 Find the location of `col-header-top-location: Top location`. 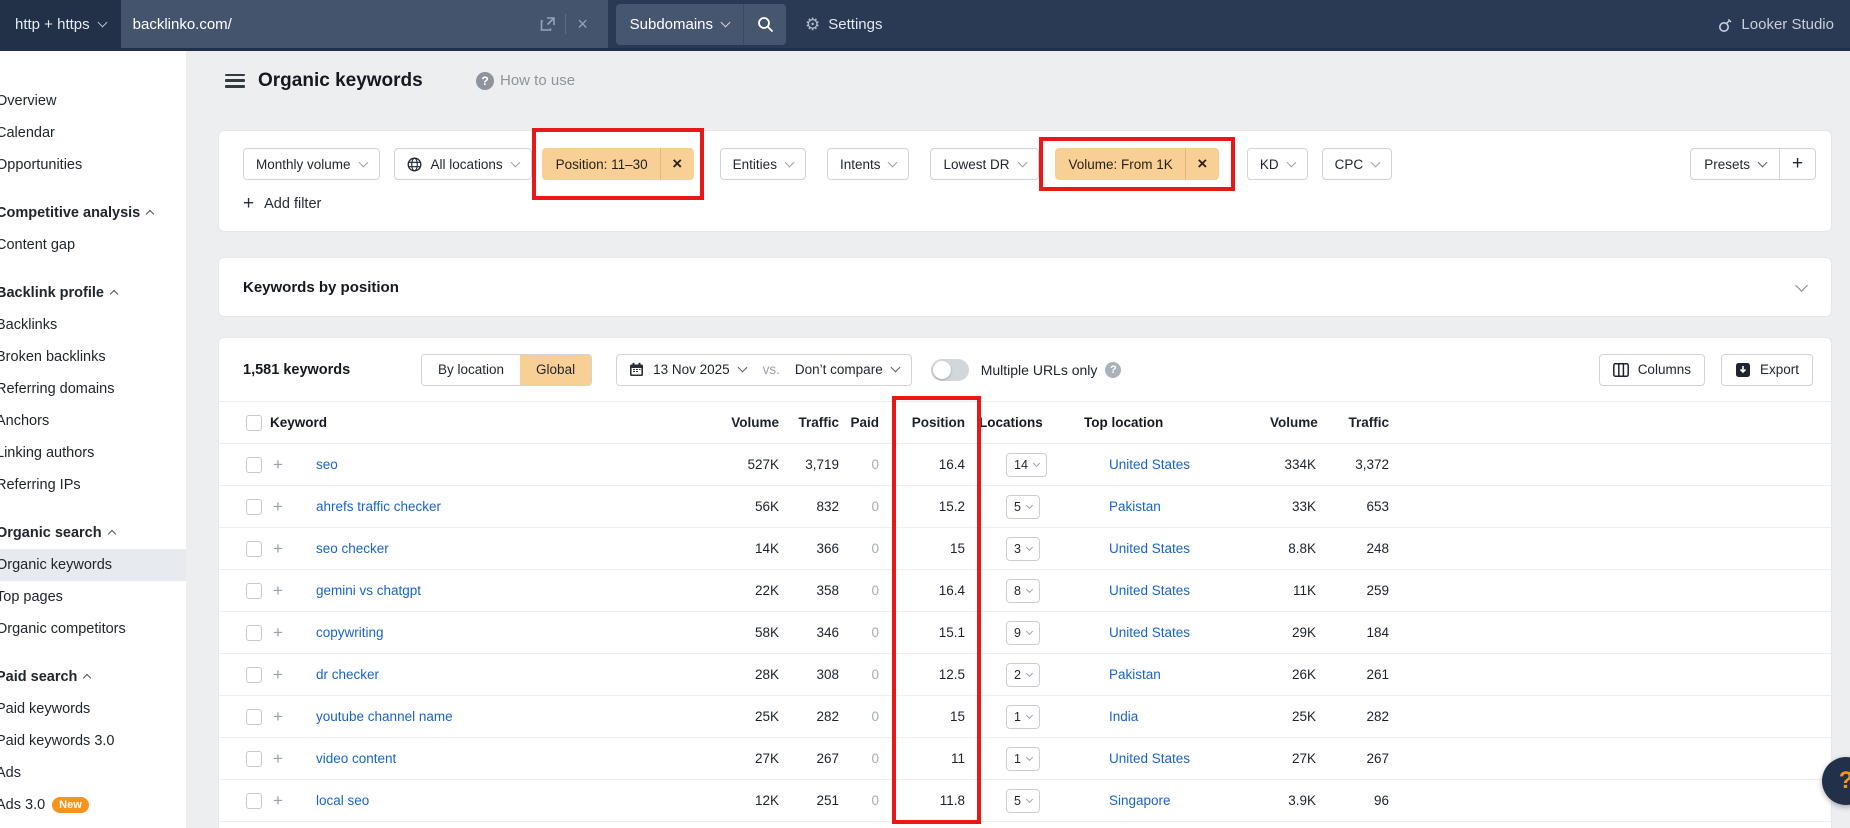

col-header-top-location: Top location is located at coordinates (1165, 422).